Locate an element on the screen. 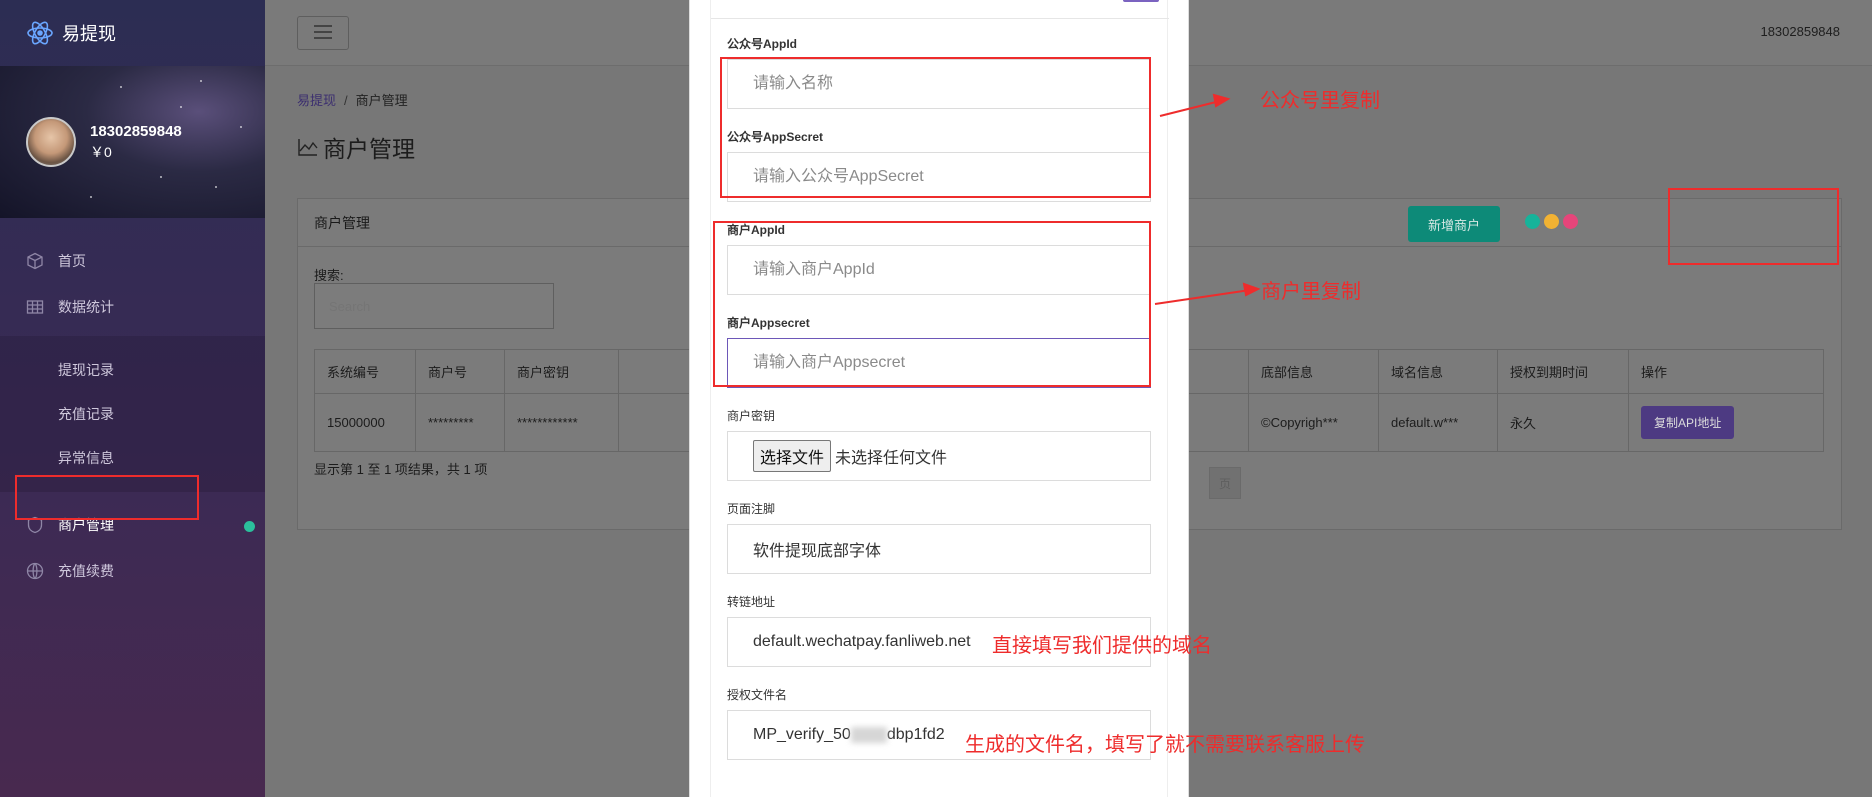 This screenshot has width=1872, height=797. auth-filename-prefix: MP_verify_50 is located at coordinates (802, 734).